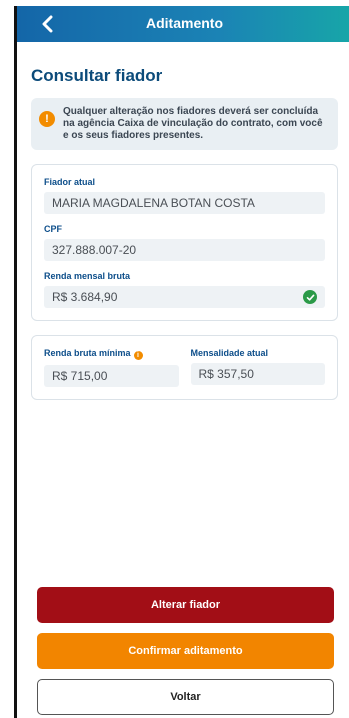 The image size is (349, 718). I want to click on cpf-field: 327.888.007-20, so click(184, 250).